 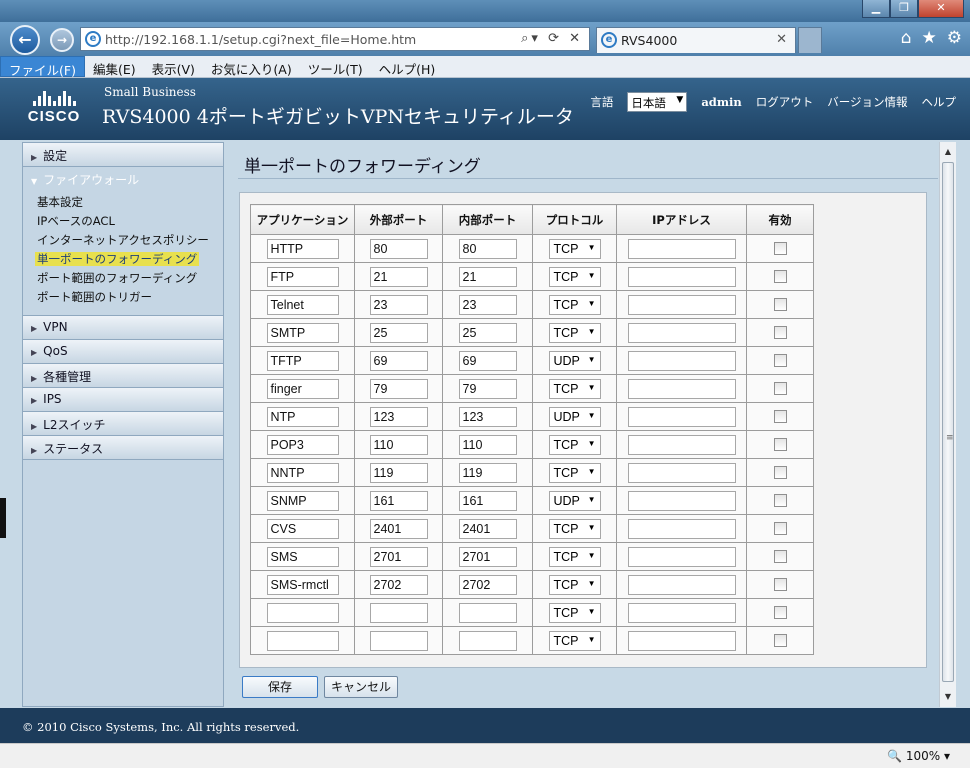 I want to click on external-port-input: 80, so click(x=398, y=248).